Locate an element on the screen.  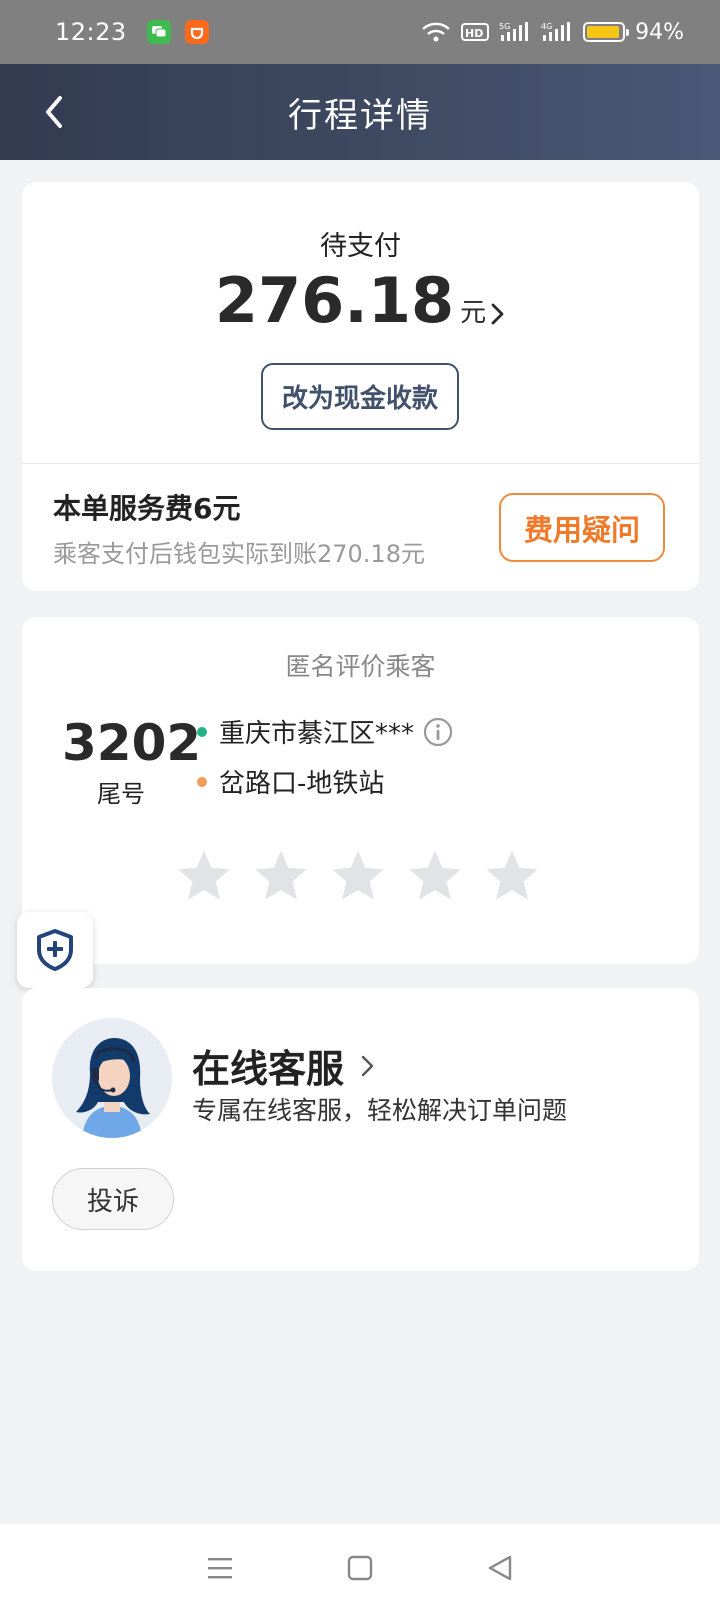
battery-icon is located at coordinates (606, 32).